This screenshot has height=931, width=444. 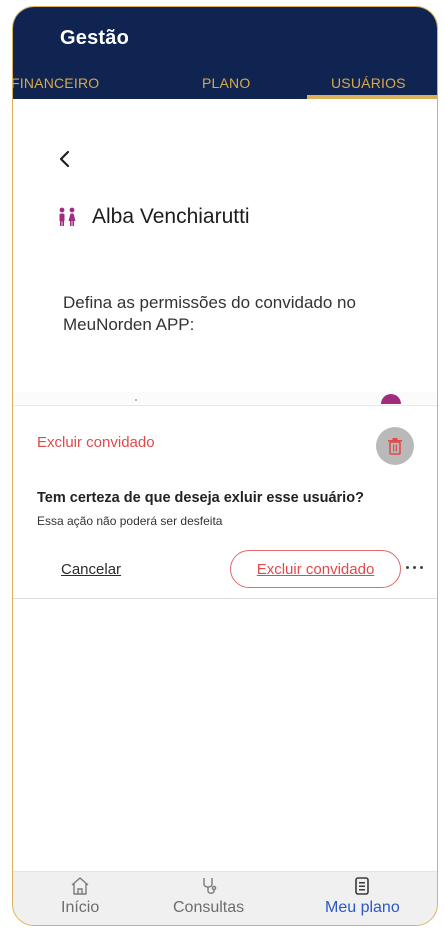 I want to click on tab-plano: PLANO, so click(x=226, y=83).